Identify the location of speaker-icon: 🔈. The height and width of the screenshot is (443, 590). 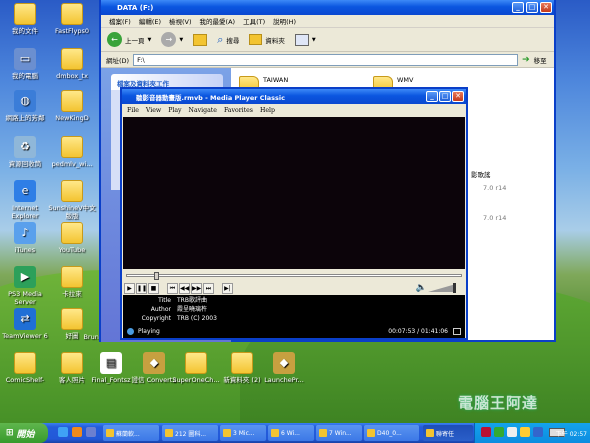
(421, 288).